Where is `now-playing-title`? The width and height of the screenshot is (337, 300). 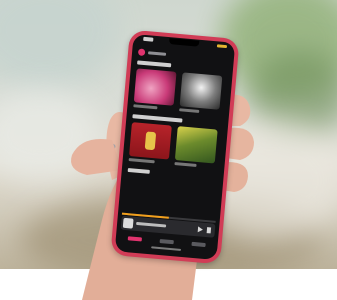 now-playing-title is located at coordinates (151, 224).